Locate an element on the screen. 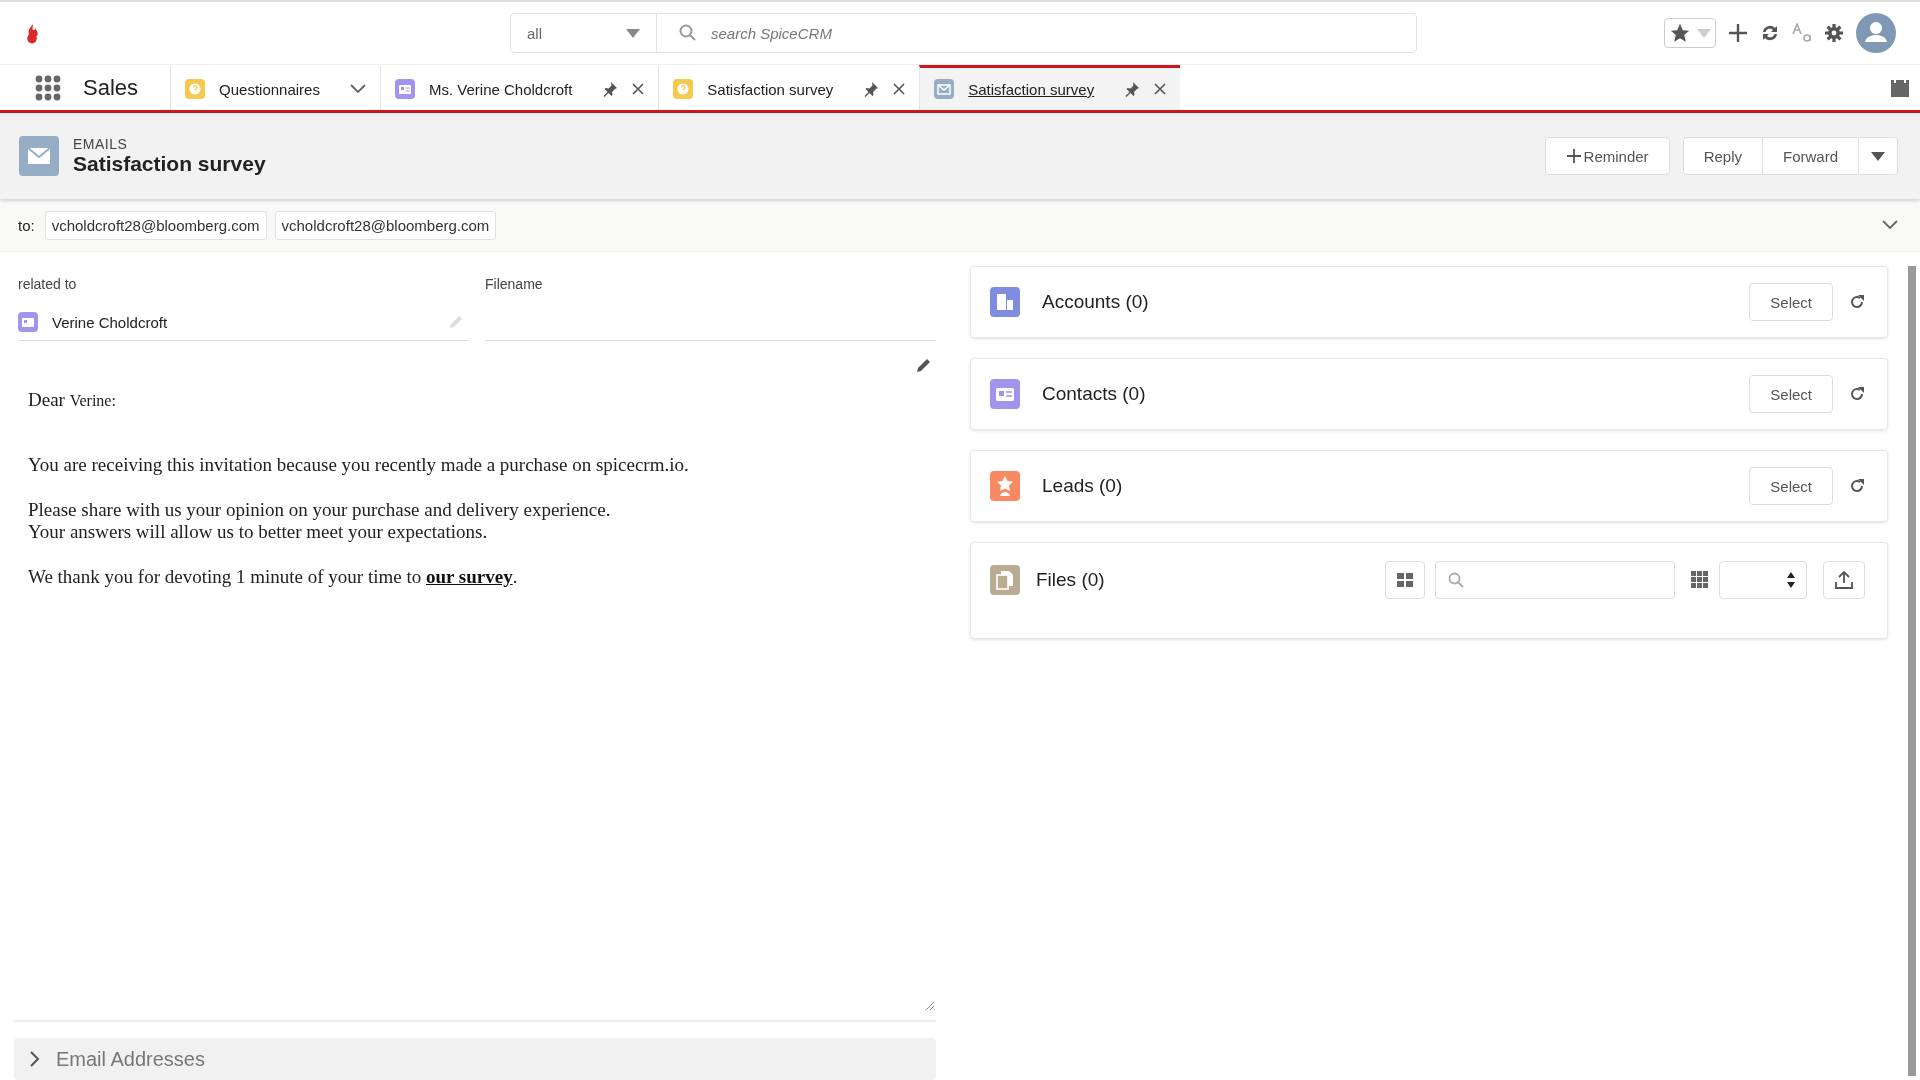 This screenshot has height=1080, width=1920. reply-button: Reply is located at coordinates (1722, 156).